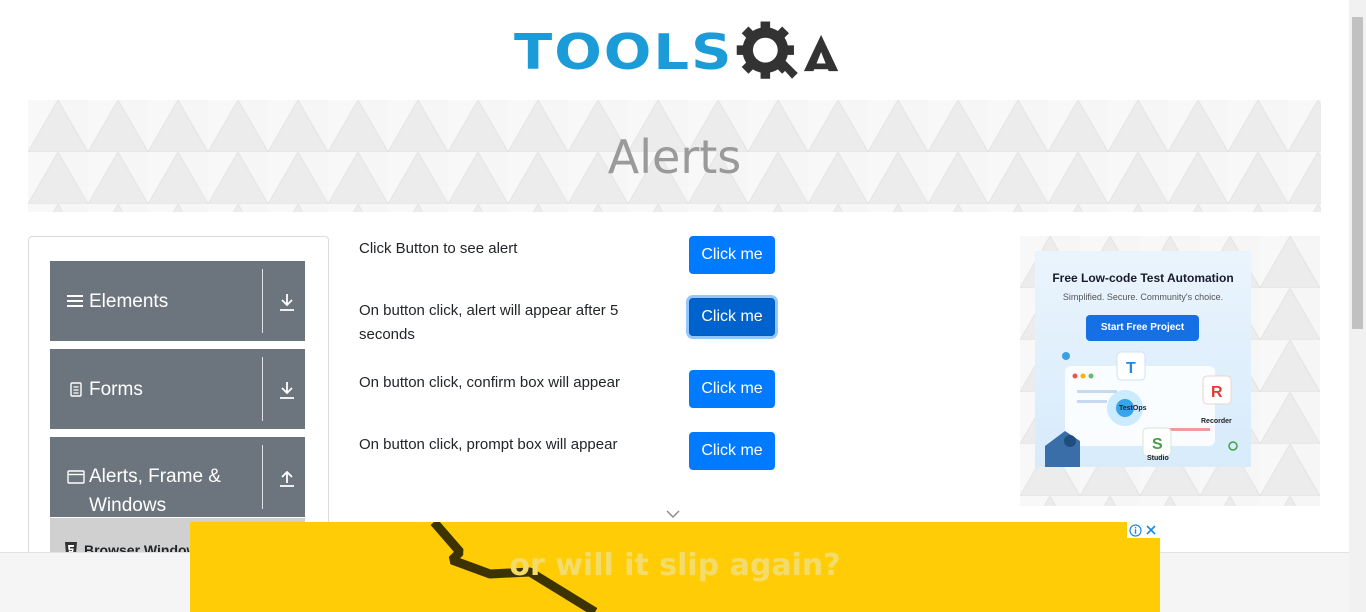 The height and width of the screenshot is (612, 1366). Describe the element at coordinates (1217, 392) in the screenshot. I see `svg-text: R` at that location.